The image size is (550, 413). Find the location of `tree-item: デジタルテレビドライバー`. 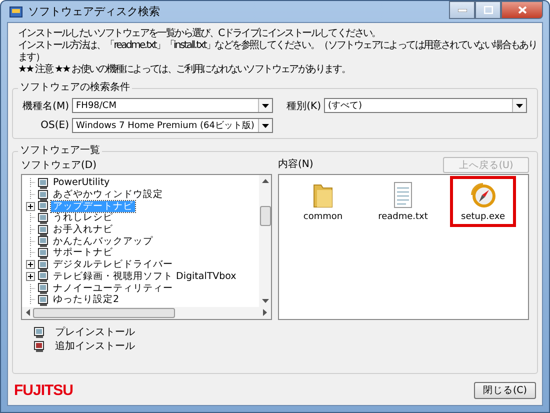

tree-item: デジタルテレビドライバー is located at coordinates (113, 264).